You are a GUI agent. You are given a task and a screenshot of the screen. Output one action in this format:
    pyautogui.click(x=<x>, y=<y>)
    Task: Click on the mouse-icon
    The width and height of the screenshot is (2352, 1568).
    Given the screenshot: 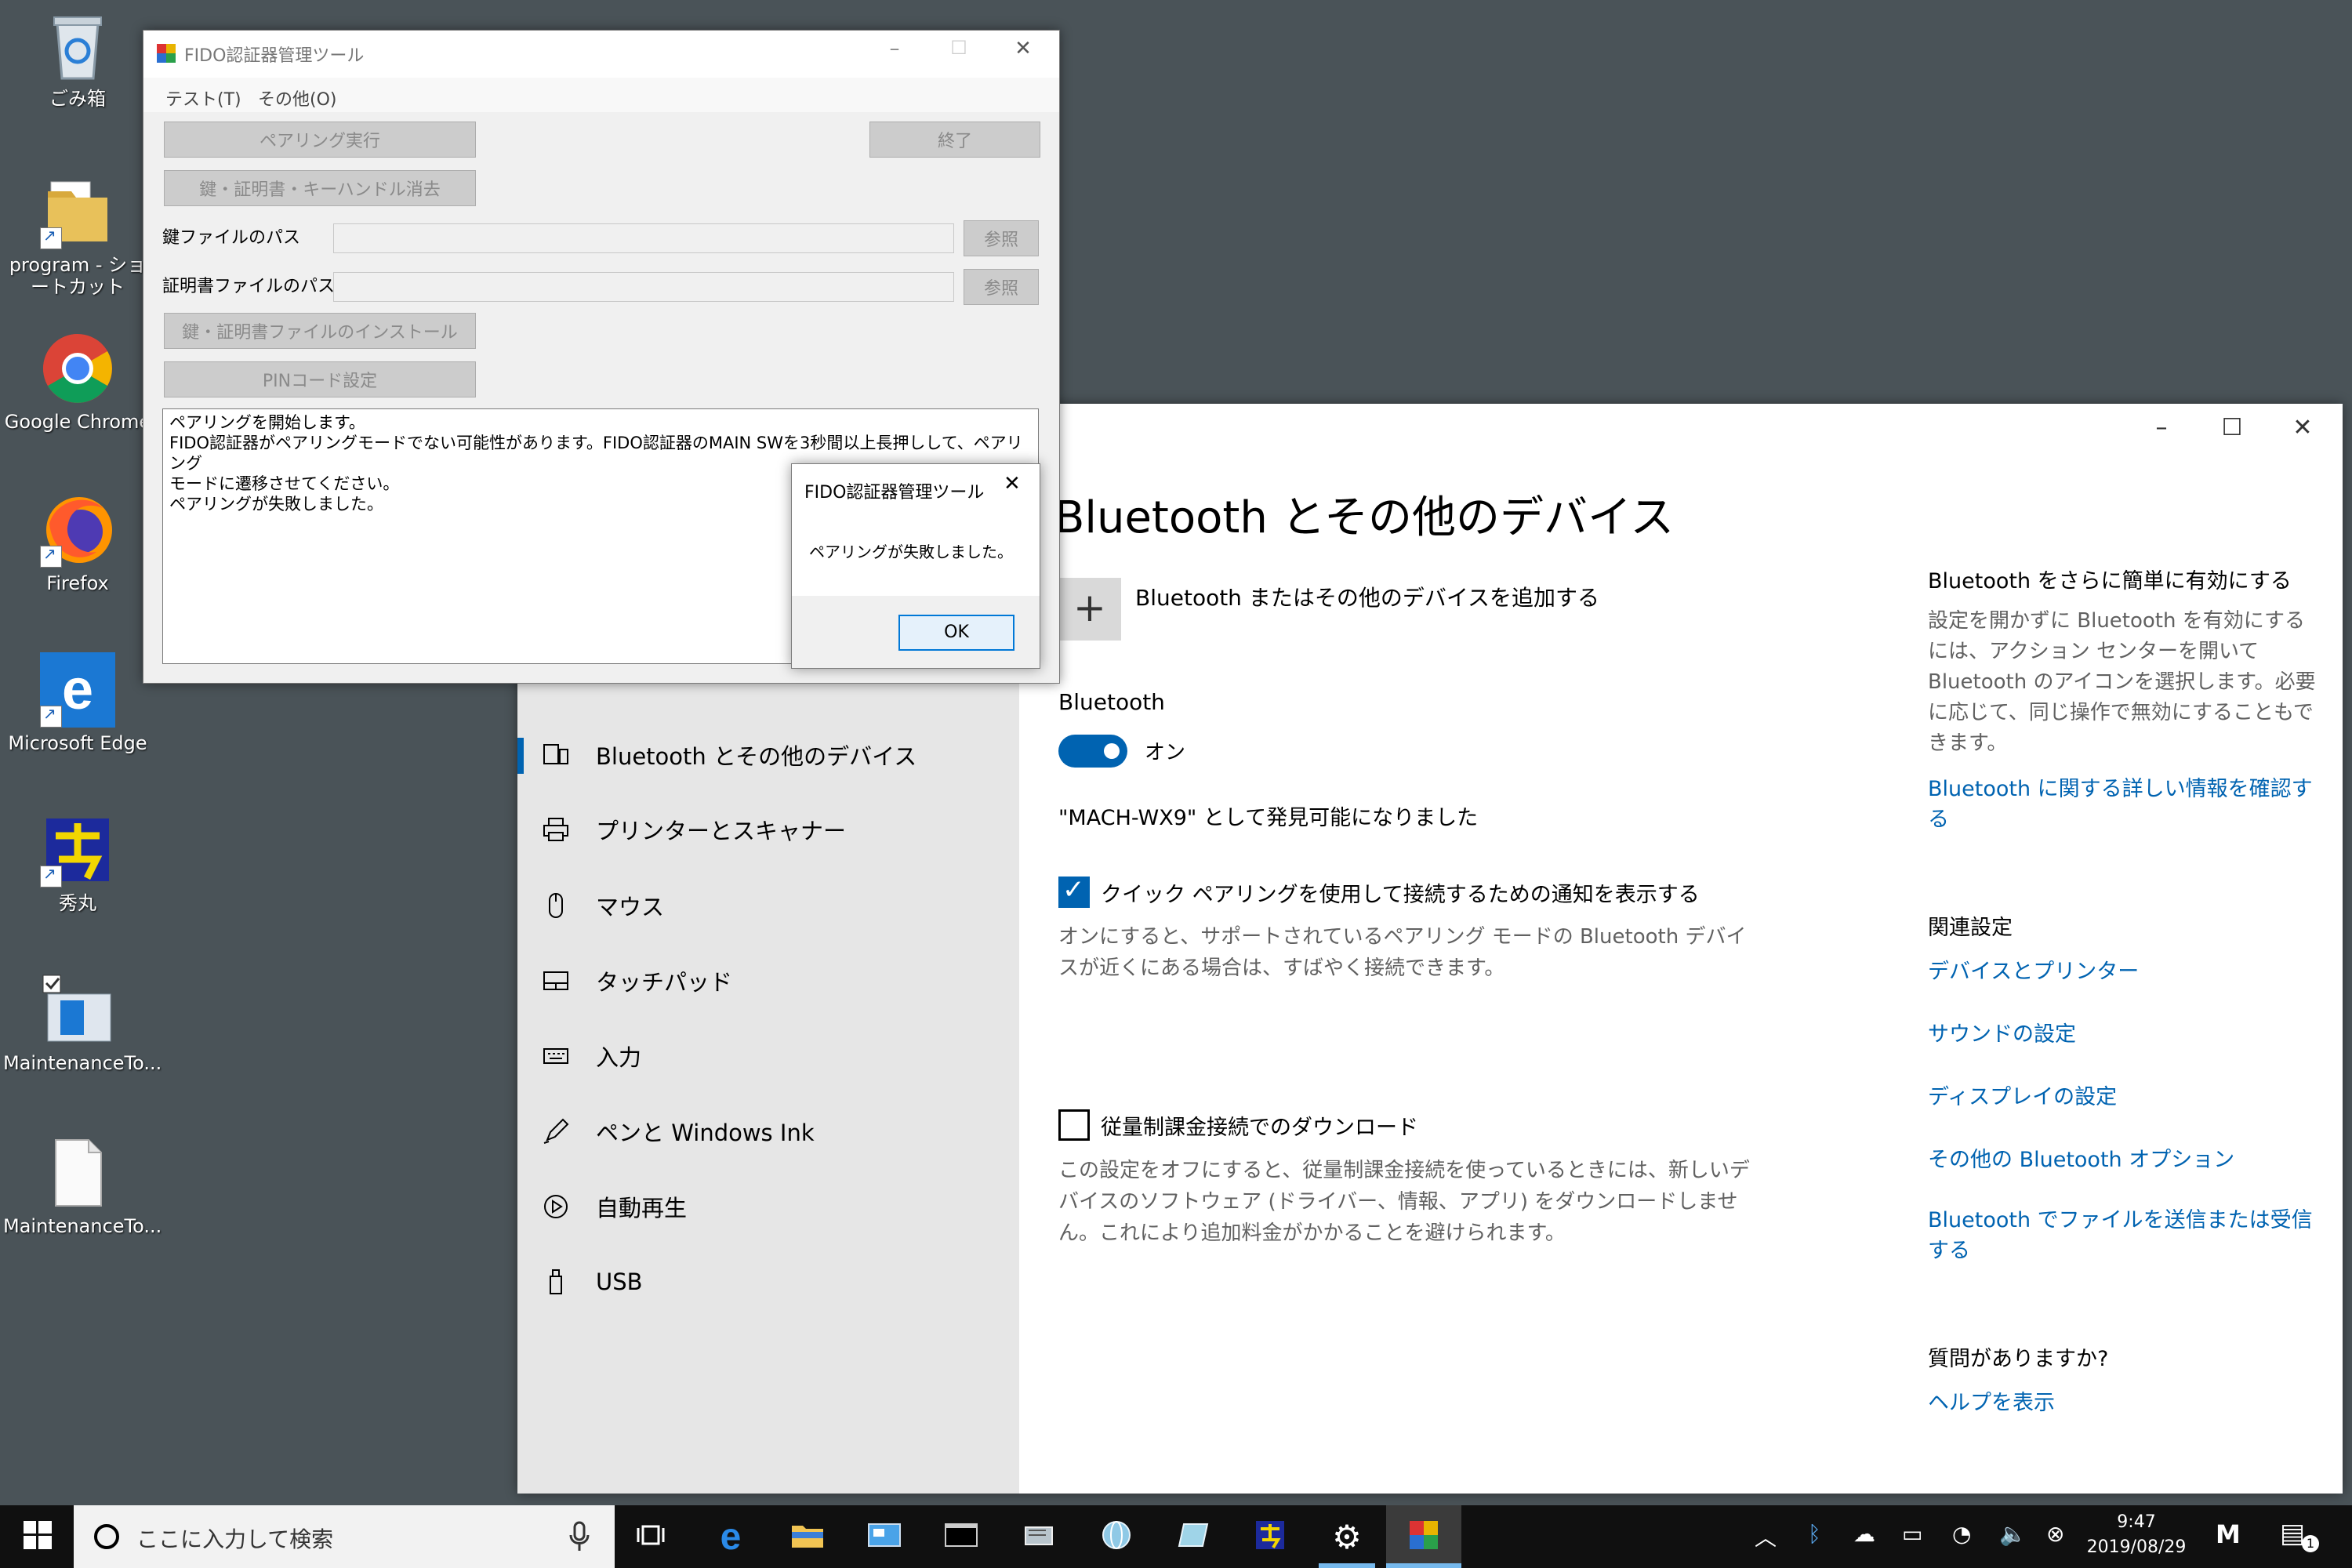 What is the action you would take?
    pyautogui.click(x=556, y=905)
    